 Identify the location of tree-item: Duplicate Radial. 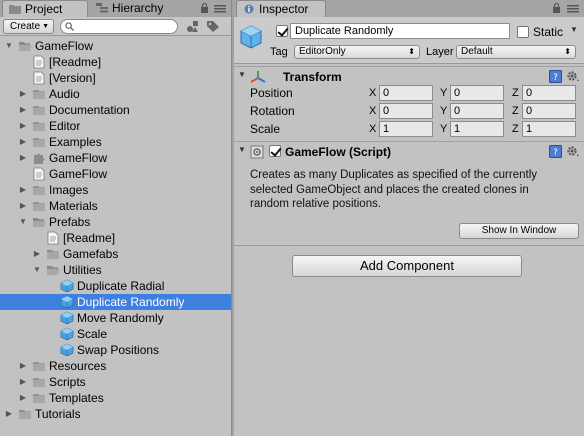
(115, 286).